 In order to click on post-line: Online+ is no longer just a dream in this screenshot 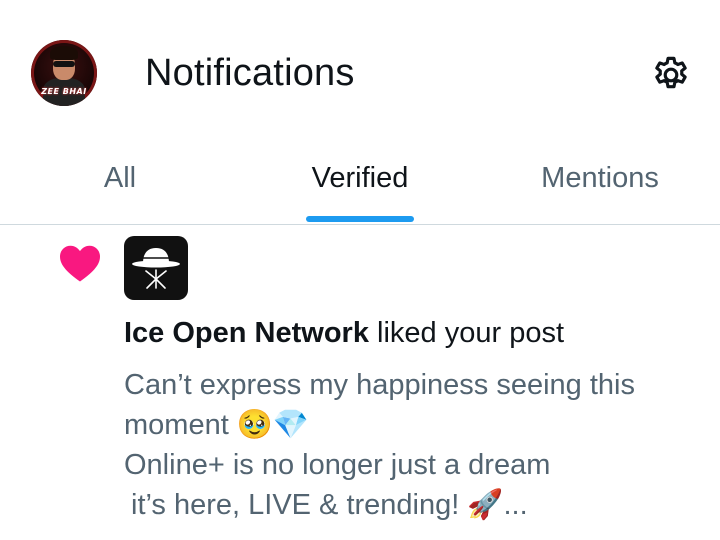, I will do `click(337, 465)`.